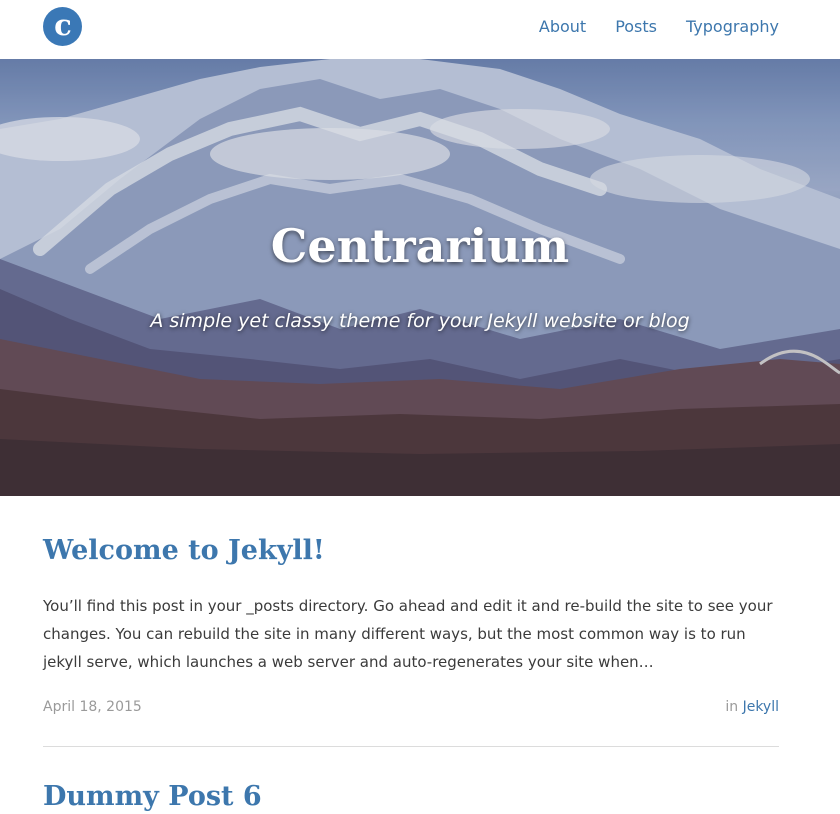 Image resolution: width=840 pixels, height=814 pixels. I want to click on site-header: c About Posts Typography, so click(420, 29).